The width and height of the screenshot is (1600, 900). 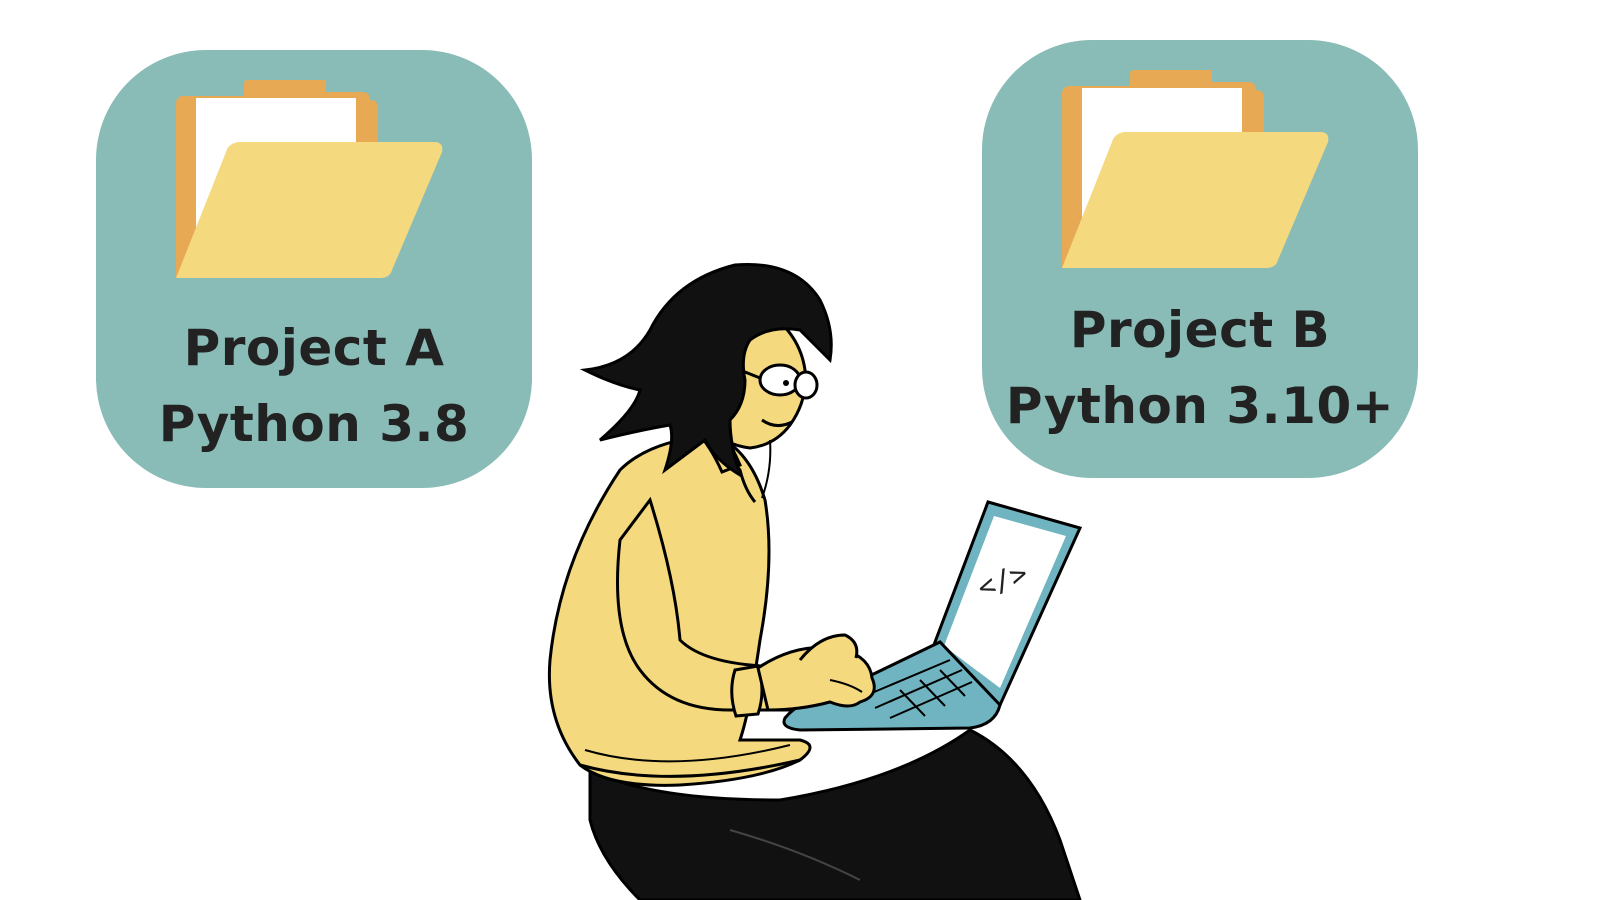 I want to click on project-a-card: Project A Python 3.8, so click(x=314, y=269).